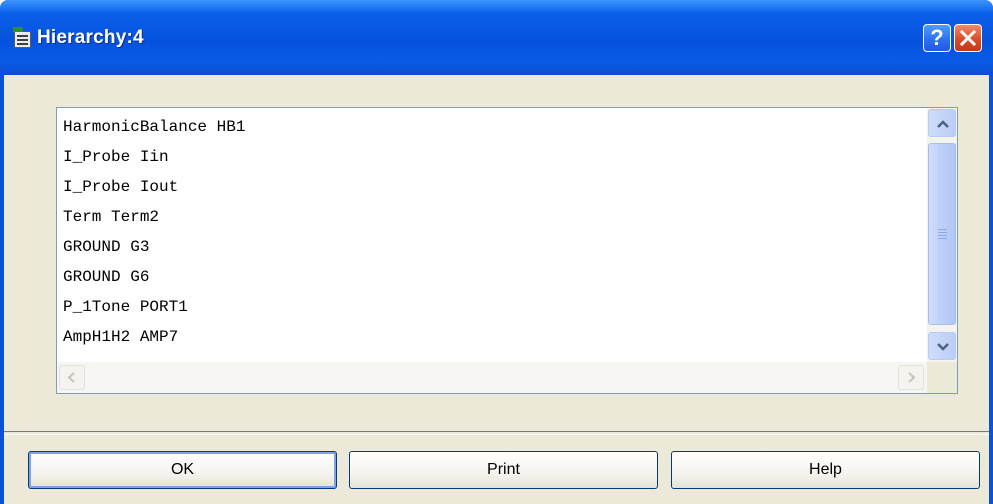 The height and width of the screenshot is (504, 993). Describe the element at coordinates (492, 377) in the screenshot. I see `horizontal-scrollbar` at that location.